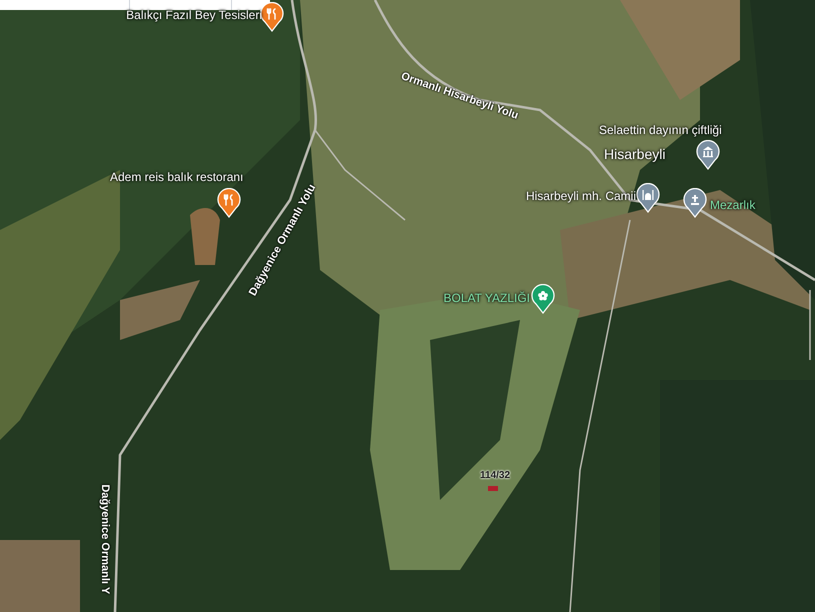  I want to click on monument-pin-icon, so click(695, 203).